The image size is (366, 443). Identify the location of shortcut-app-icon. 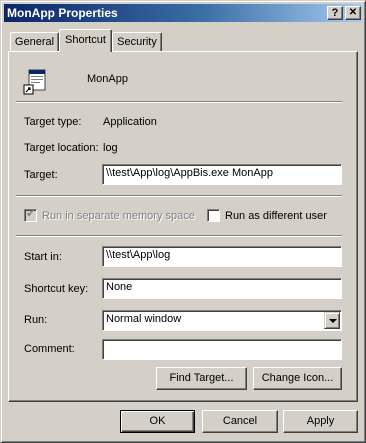
(34, 82).